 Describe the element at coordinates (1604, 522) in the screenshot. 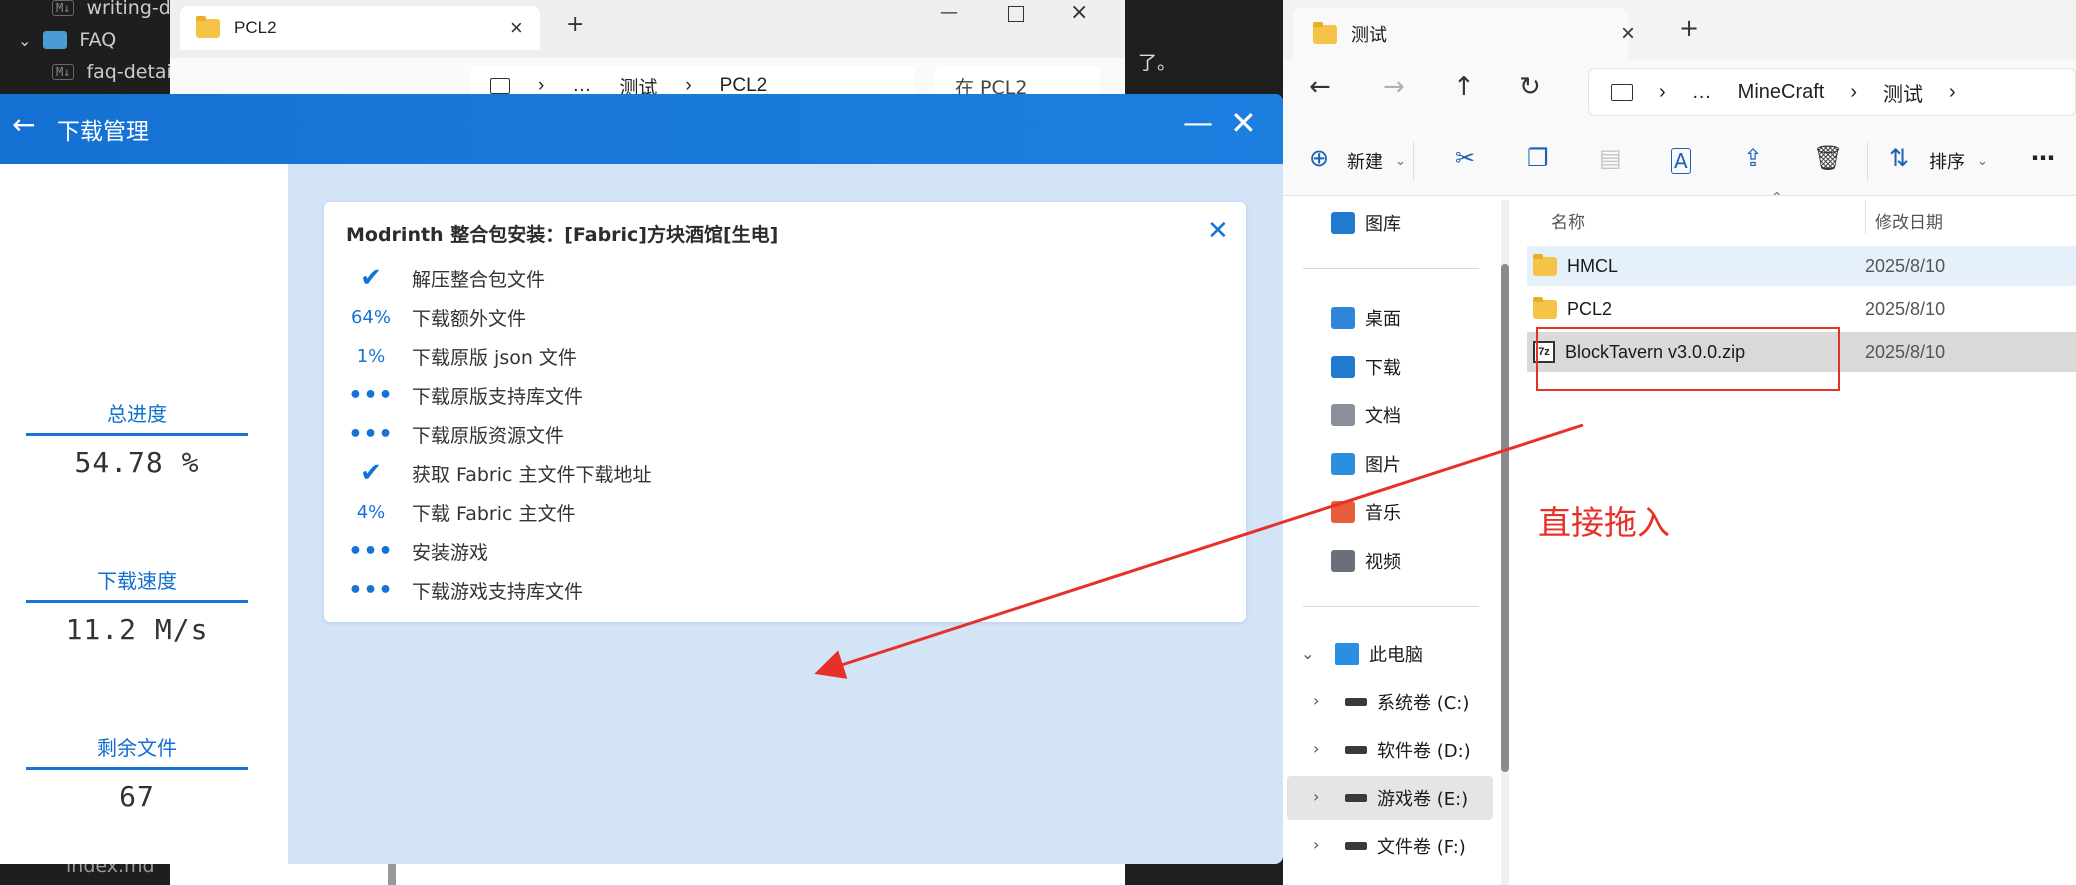

I see `annotation-label: 直接拖入` at that location.